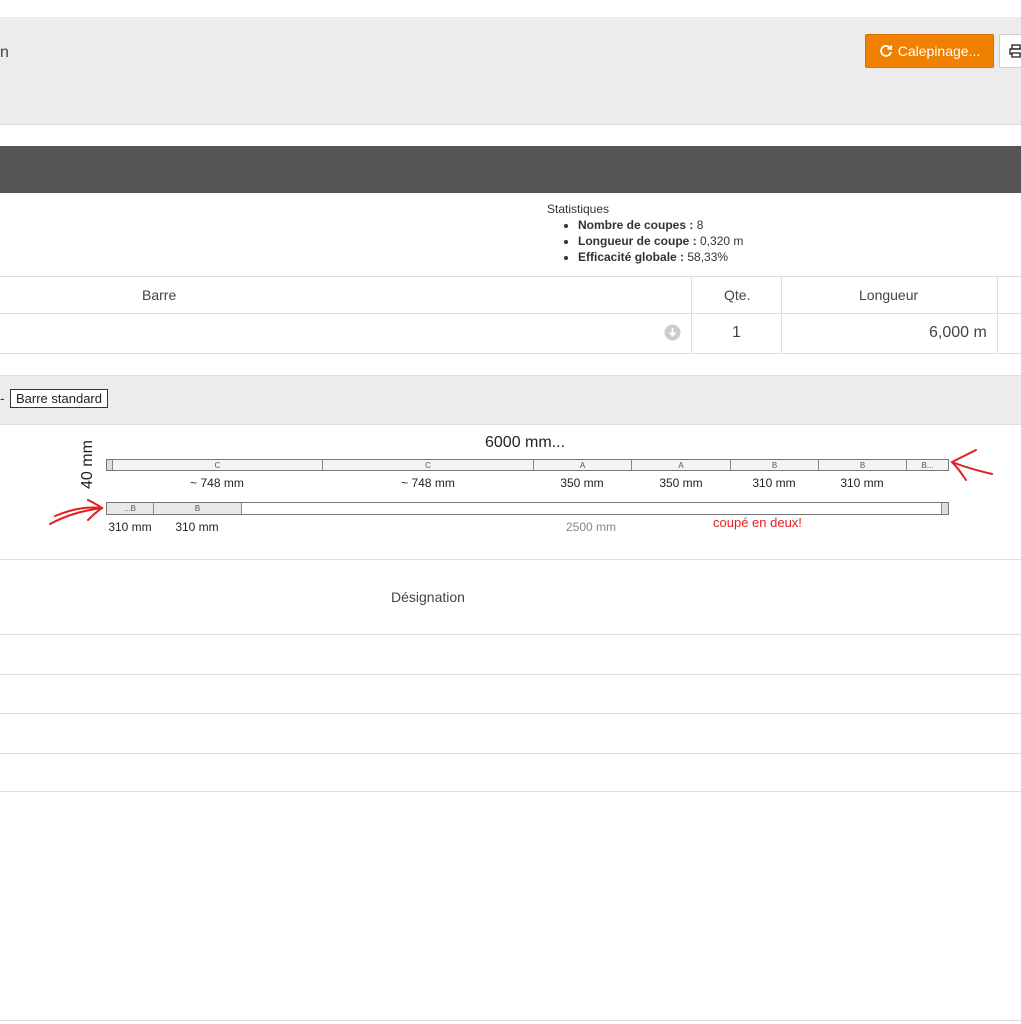 Image resolution: width=1021 pixels, height=1024 pixels. I want to click on annotation-overlay, so click(521, 487).